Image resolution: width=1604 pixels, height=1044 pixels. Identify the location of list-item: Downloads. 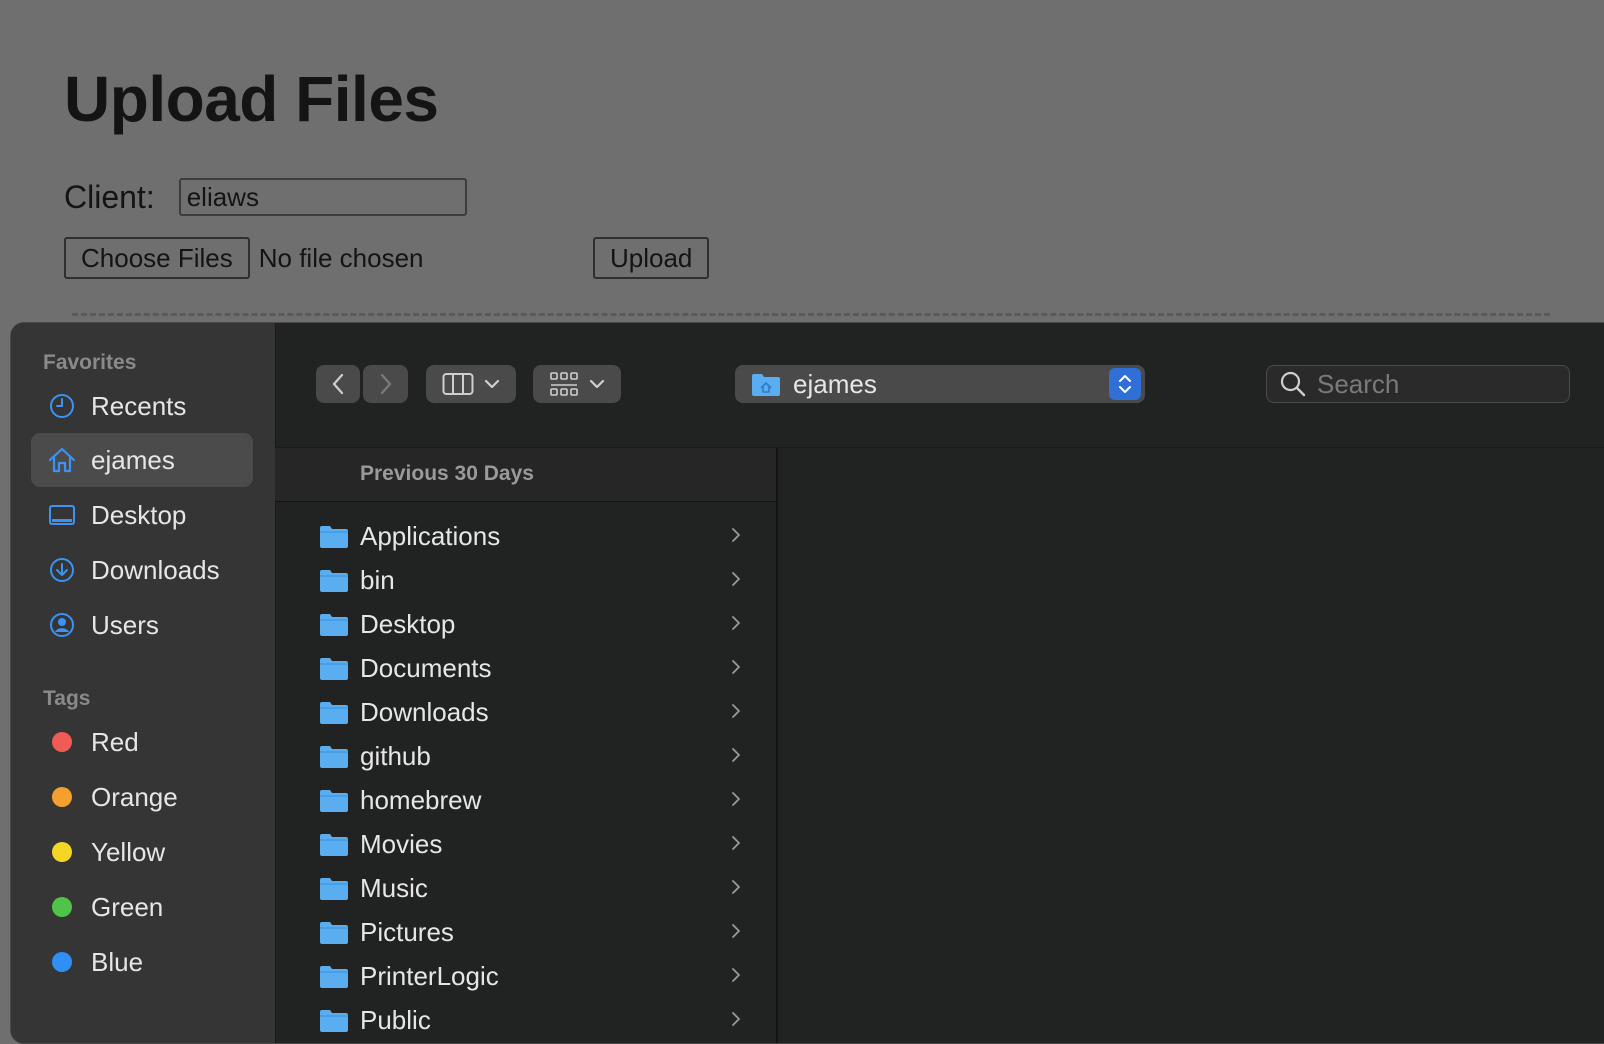
(525, 713).